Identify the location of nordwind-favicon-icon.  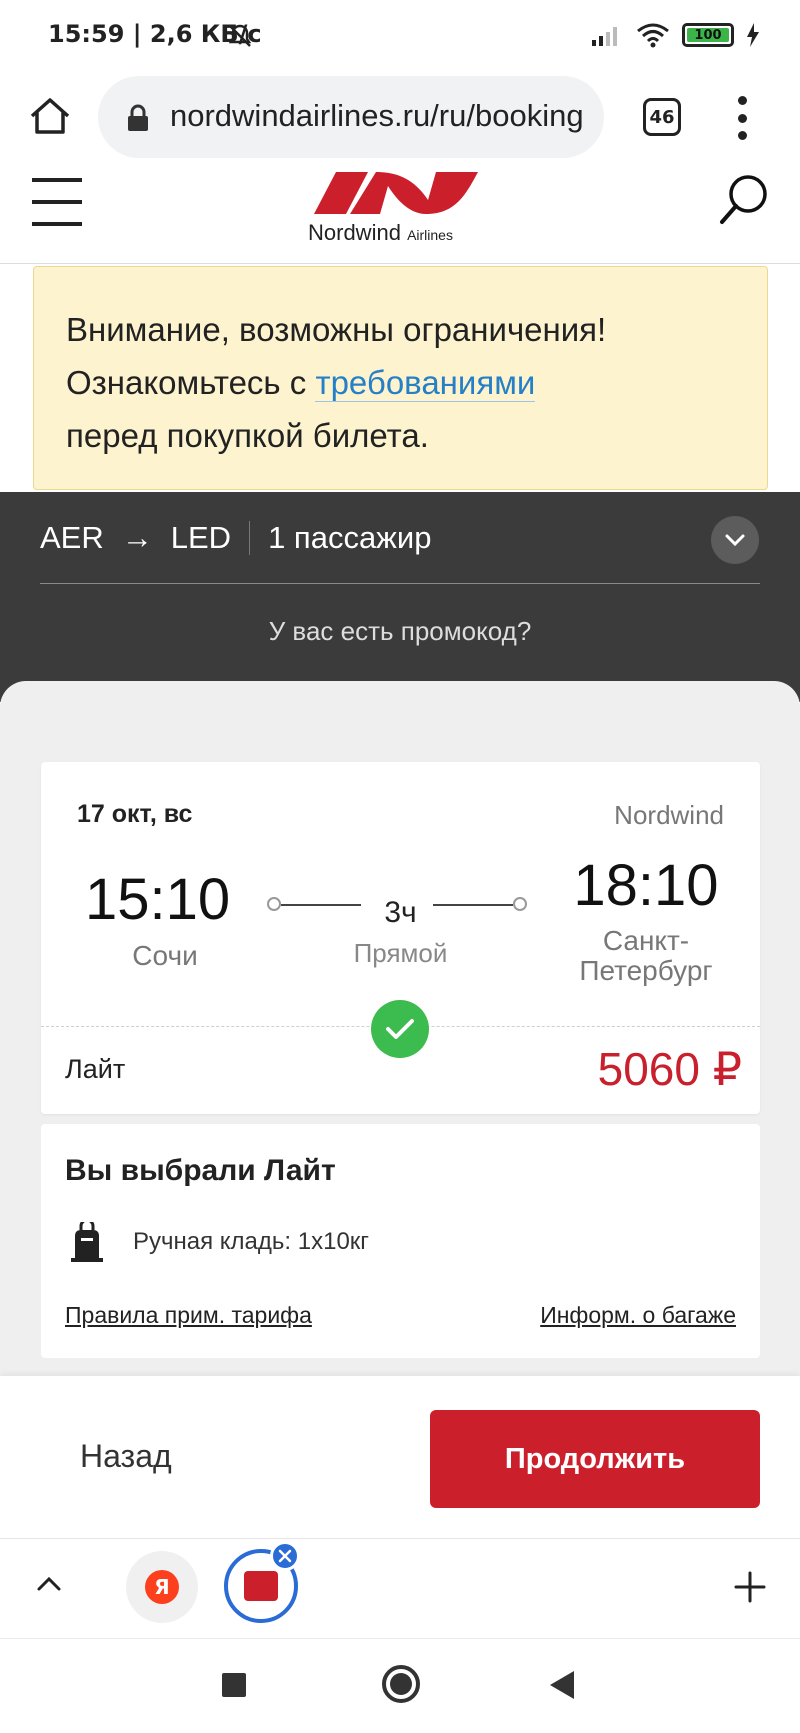
(261, 1586).